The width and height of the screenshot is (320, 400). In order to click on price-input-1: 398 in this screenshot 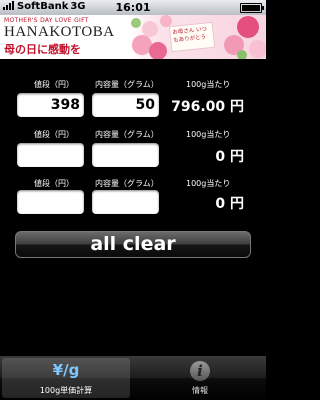, I will do `click(50, 105)`.